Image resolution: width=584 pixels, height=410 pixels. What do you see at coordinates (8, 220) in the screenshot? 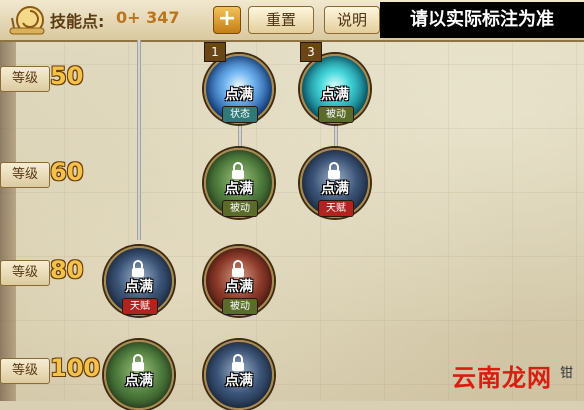
I see `left-frame` at bounding box center [8, 220].